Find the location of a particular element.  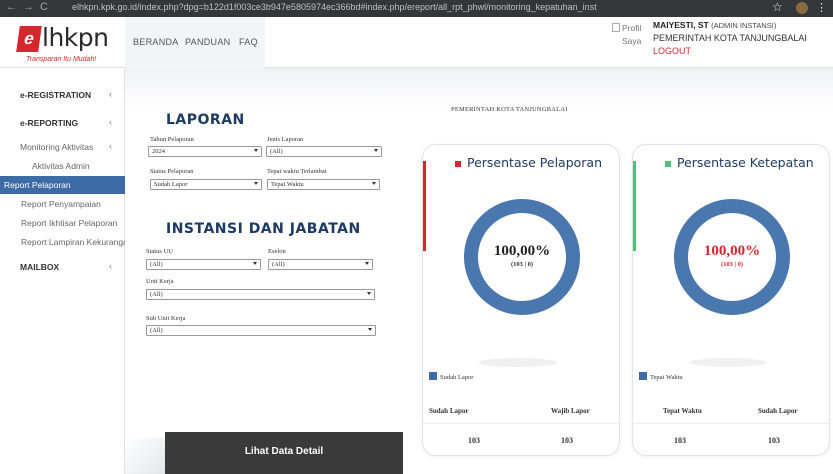

sidebar-item-report-pelaporan: Report Pelaporan is located at coordinates (62, 185).